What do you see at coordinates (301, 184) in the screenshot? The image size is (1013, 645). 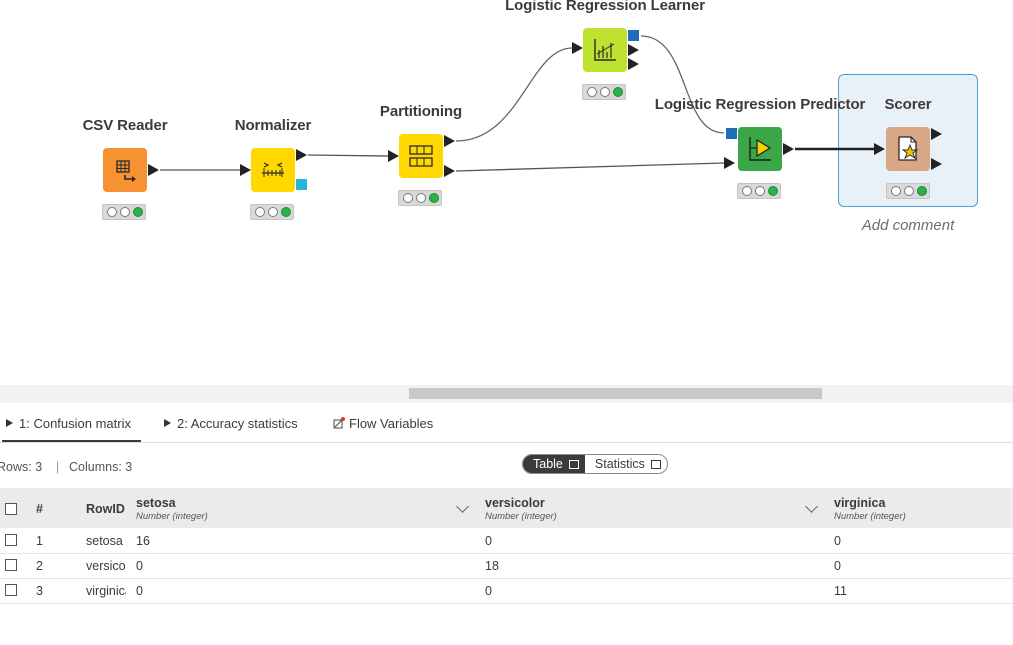 I see `normalizer-model-port` at bounding box center [301, 184].